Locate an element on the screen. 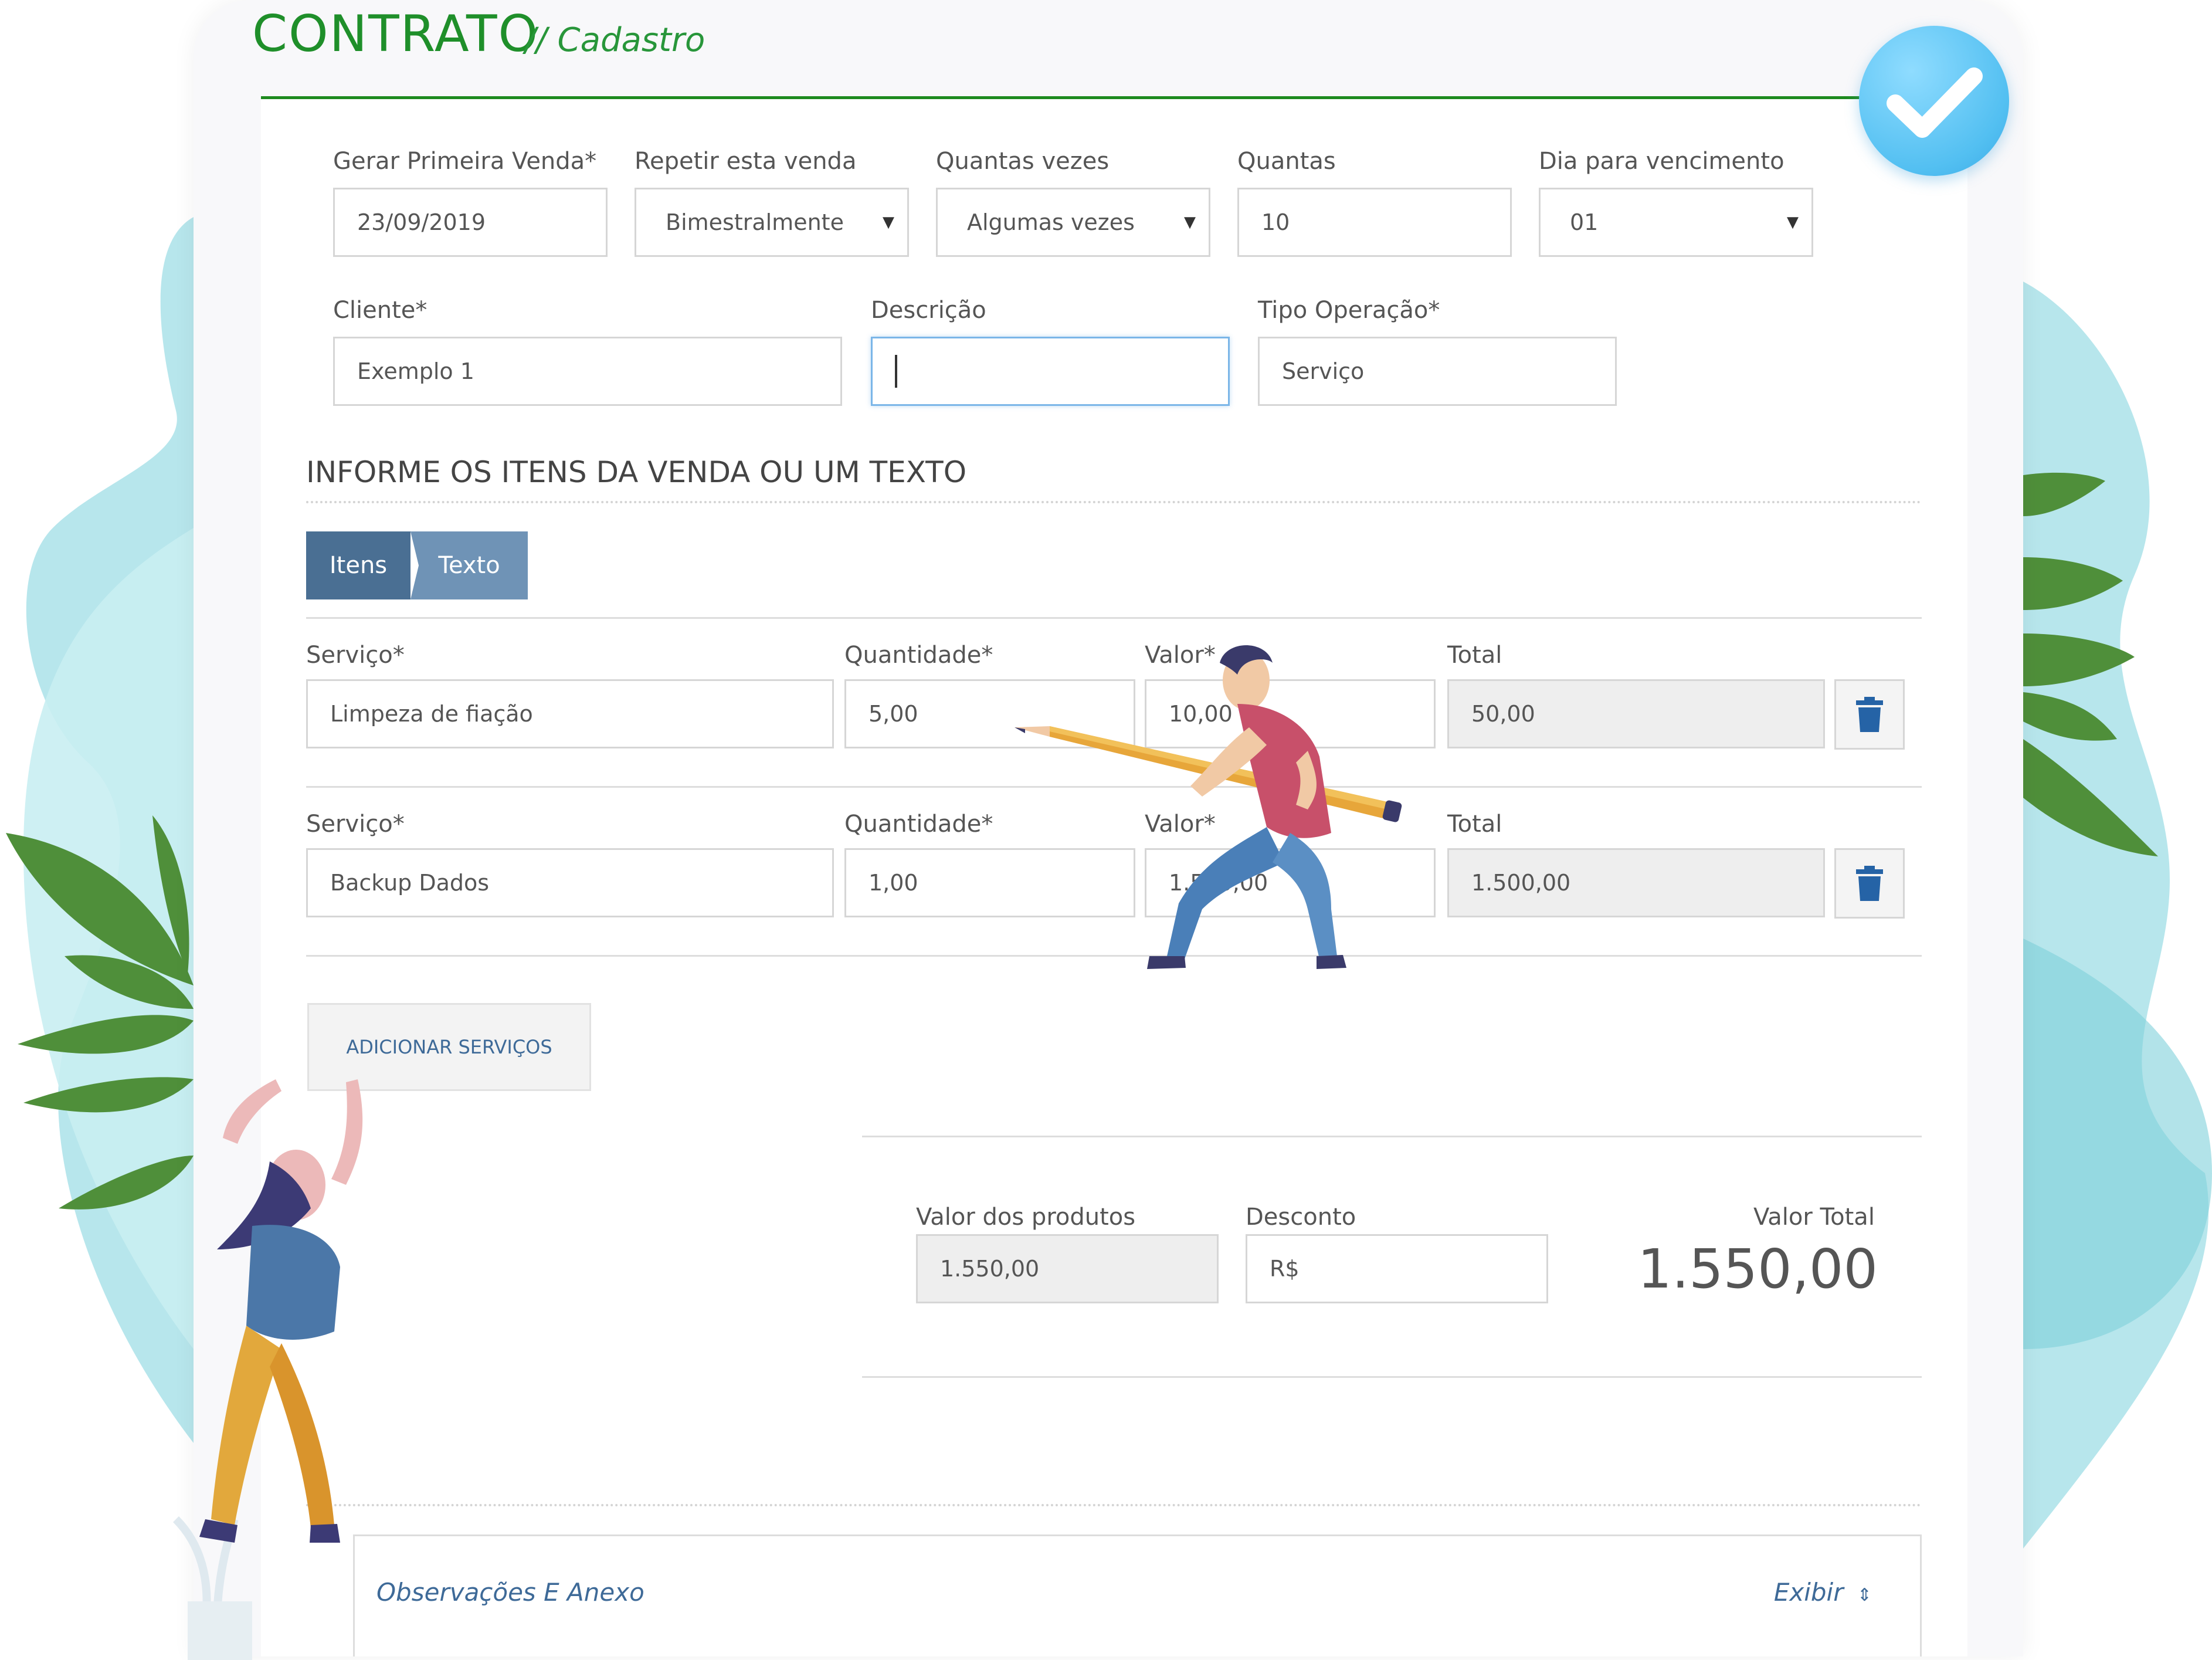  item-2-service-input: Backup Dados is located at coordinates (570, 882).